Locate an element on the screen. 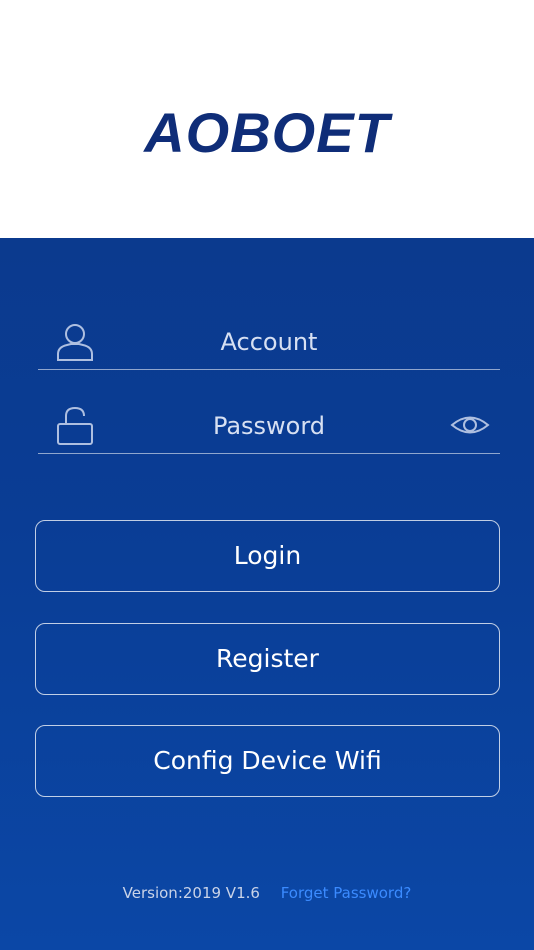  login-button: Login is located at coordinates (267, 556).